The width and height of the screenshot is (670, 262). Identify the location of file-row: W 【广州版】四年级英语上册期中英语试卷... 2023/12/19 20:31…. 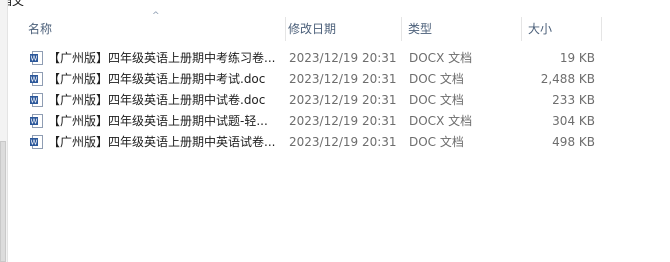
(339, 142).